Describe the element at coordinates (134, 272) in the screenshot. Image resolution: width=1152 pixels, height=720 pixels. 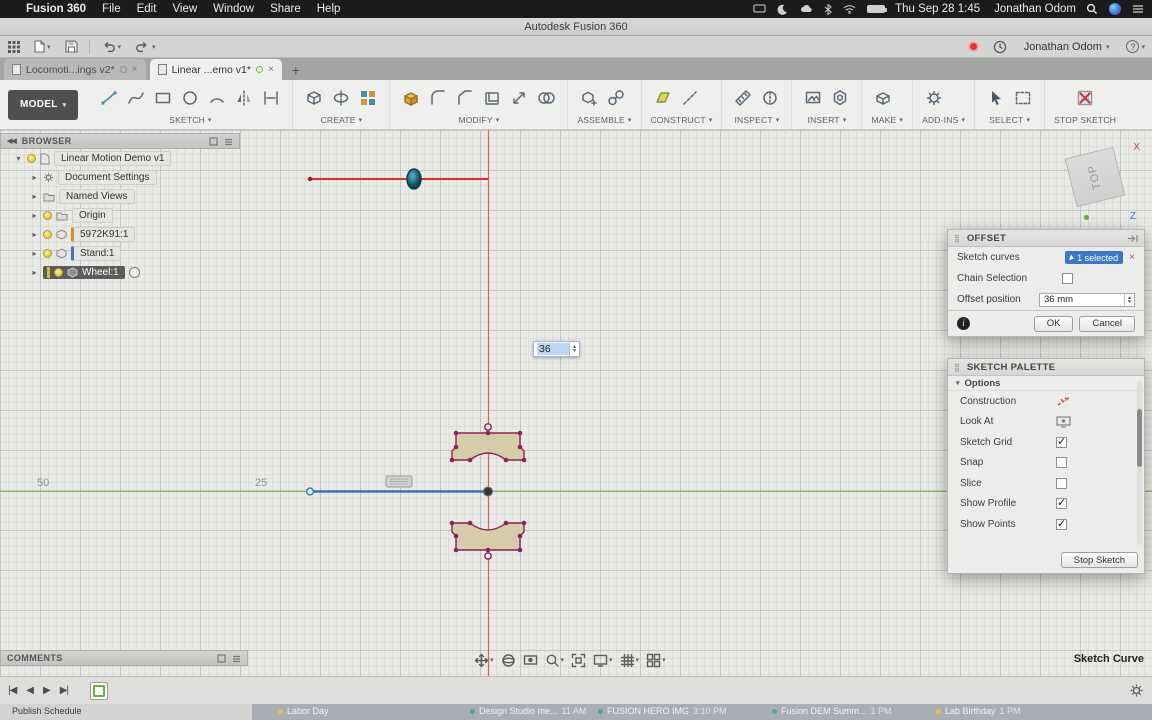
I see `active-edit-badge-icon` at that location.